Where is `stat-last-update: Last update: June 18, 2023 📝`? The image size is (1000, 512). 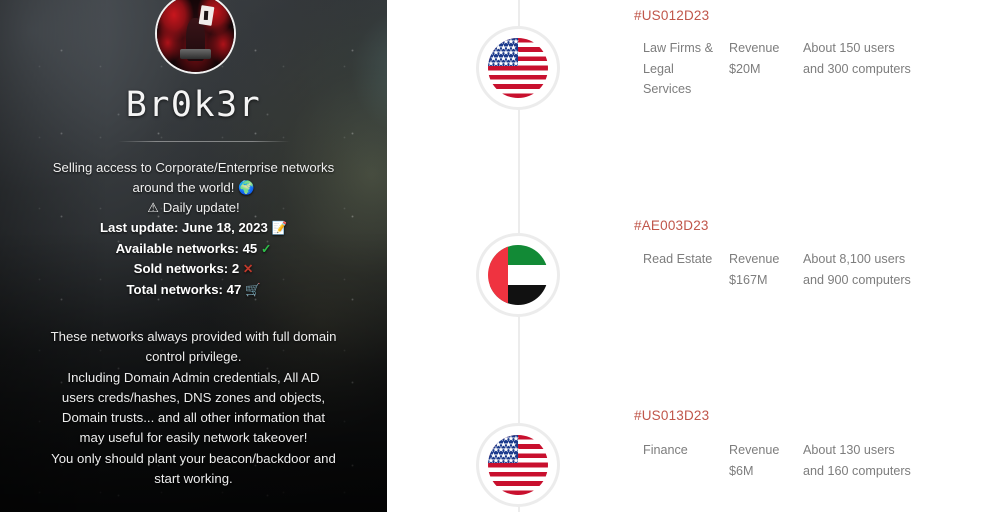
stat-last-update: Last update: June 18, 2023 📝 is located at coordinates (193, 228).